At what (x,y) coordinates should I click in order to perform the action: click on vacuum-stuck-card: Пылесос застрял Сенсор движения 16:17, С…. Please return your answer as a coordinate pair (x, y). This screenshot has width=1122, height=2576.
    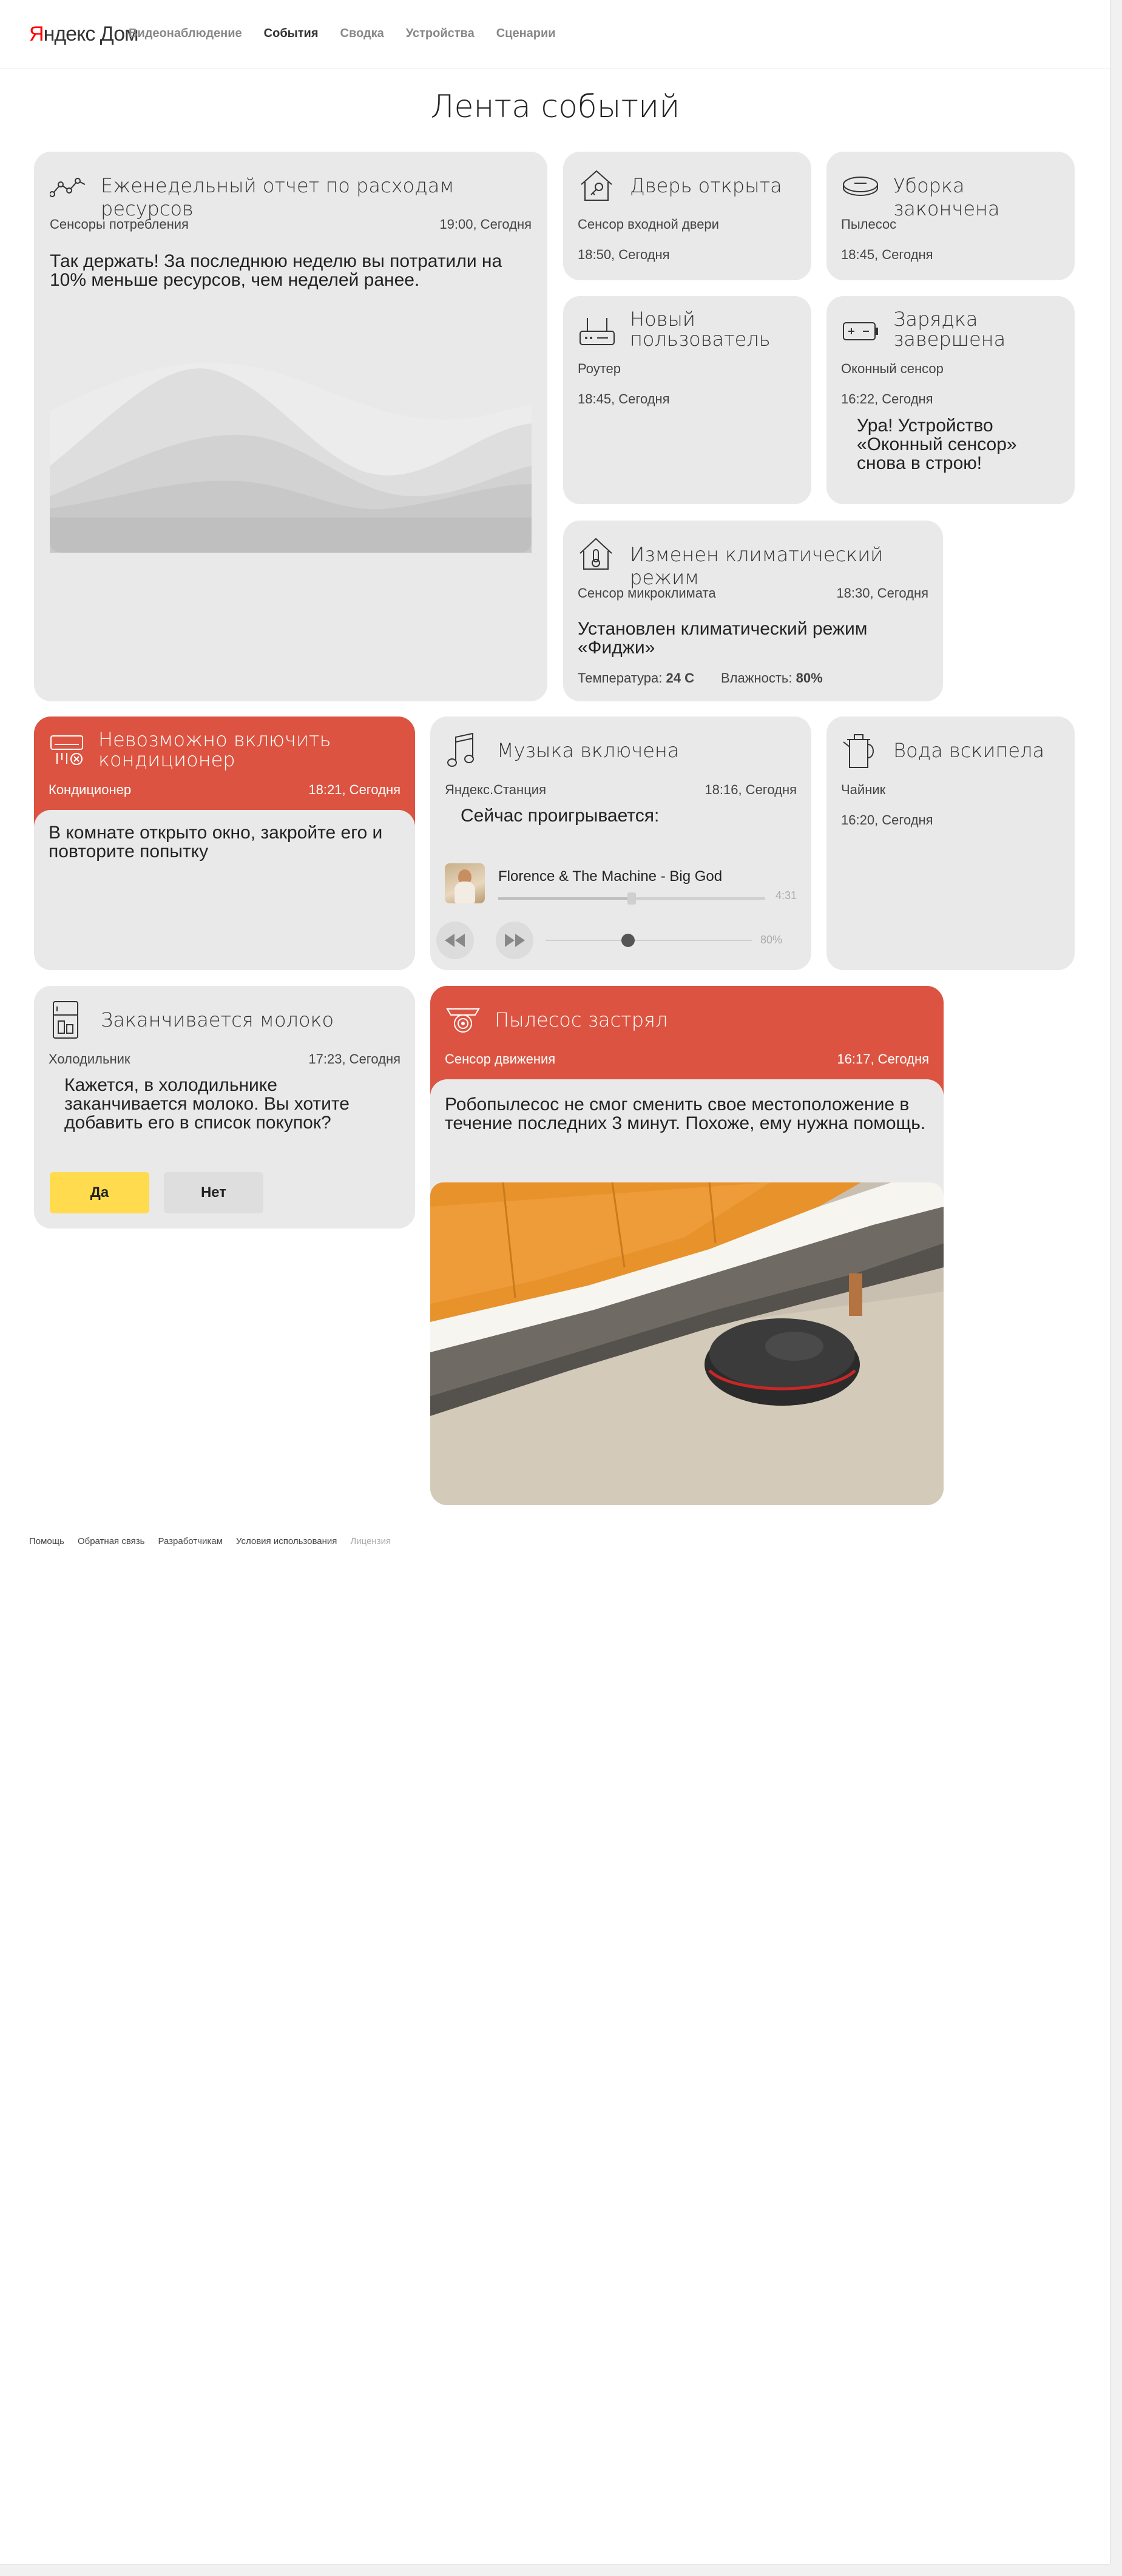
    Looking at the image, I should click on (687, 1246).